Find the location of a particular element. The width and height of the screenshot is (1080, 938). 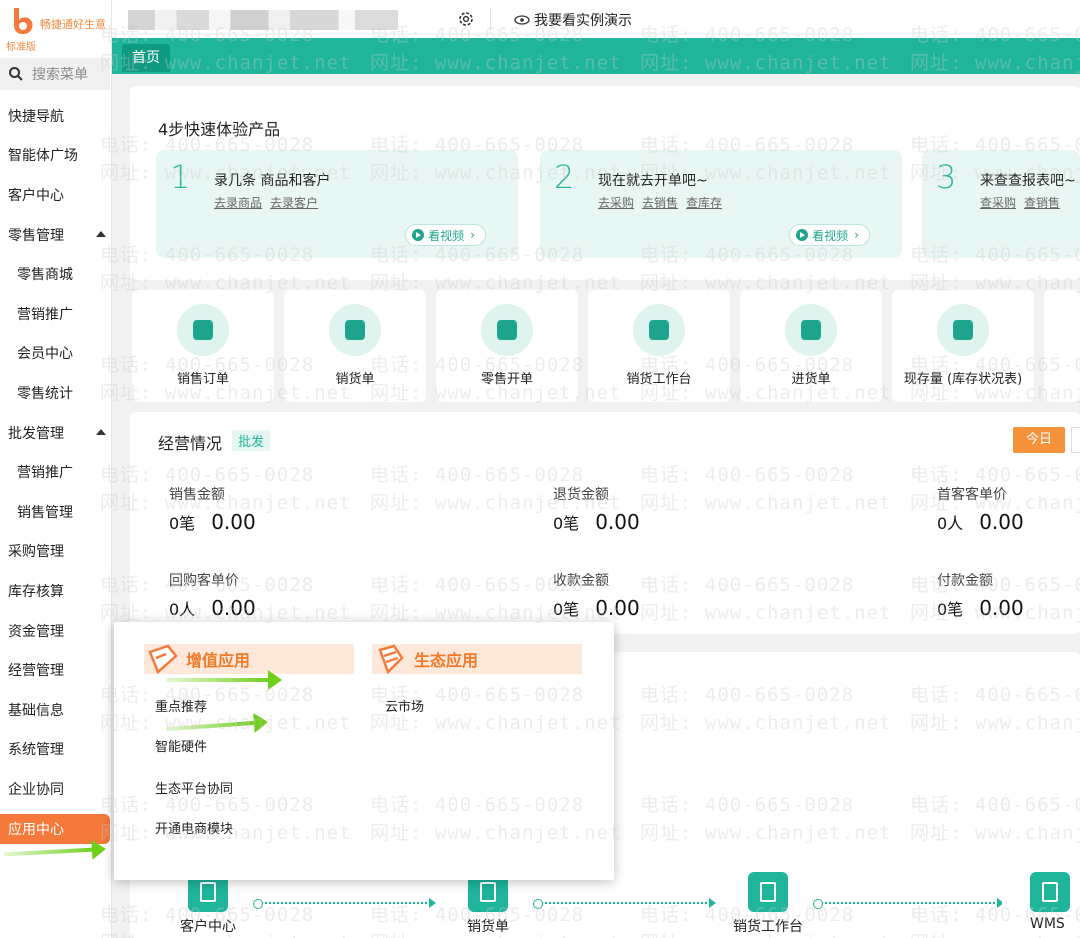

today-button: 今日 is located at coordinates (1039, 440).